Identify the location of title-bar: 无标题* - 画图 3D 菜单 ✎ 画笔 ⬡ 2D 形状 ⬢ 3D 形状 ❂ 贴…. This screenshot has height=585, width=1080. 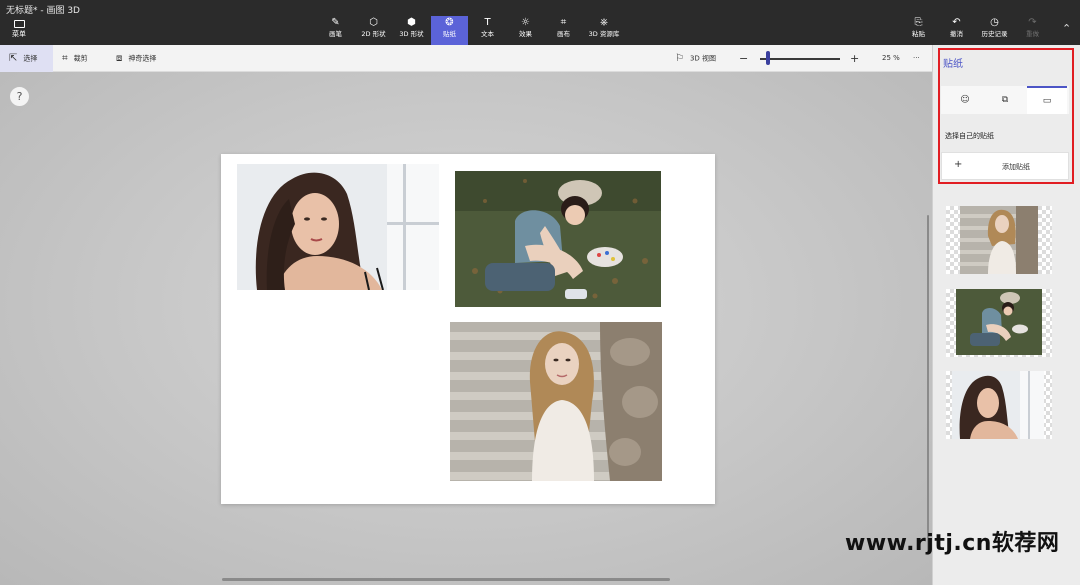
(540, 22).